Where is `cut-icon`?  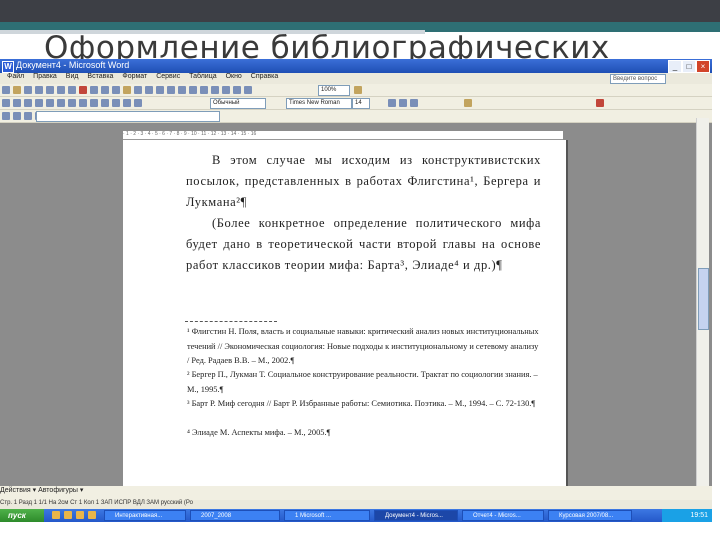 cut-icon is located at coordinates (105, 90).